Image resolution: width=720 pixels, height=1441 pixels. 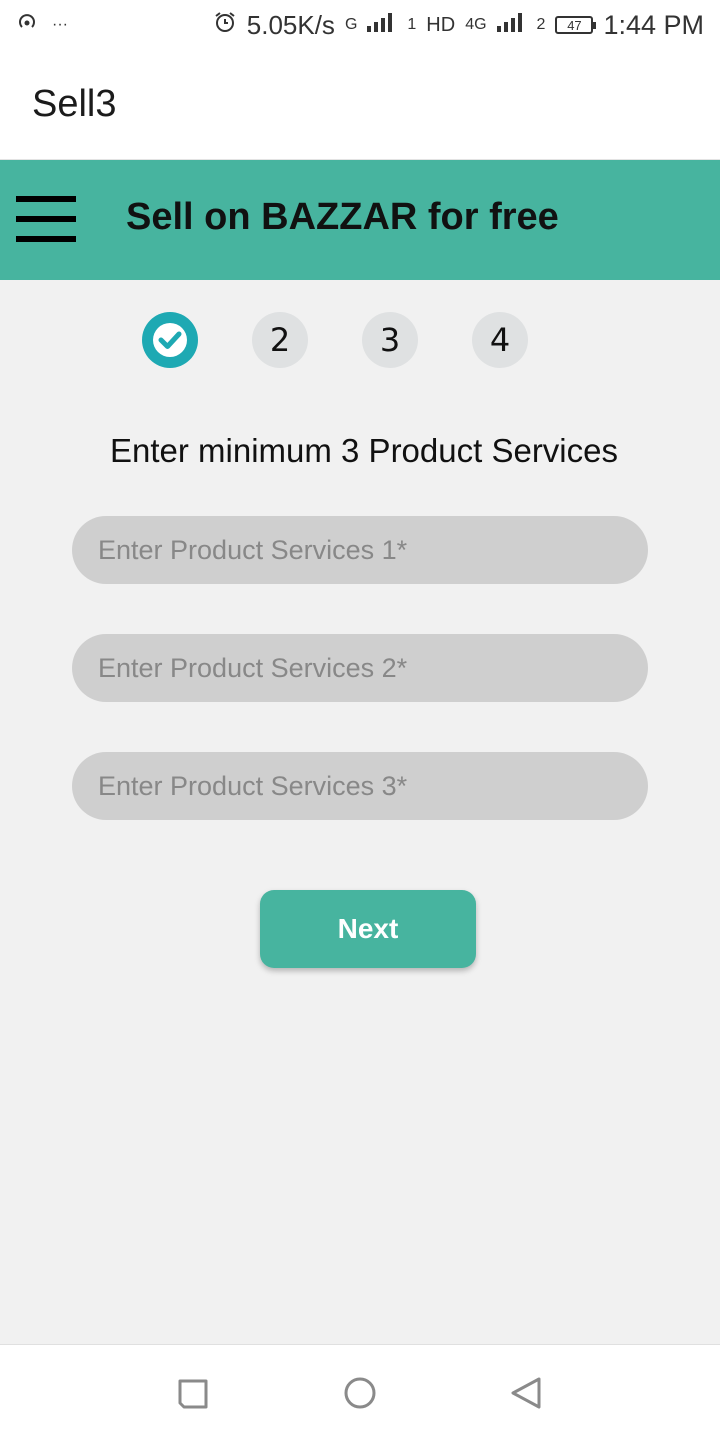 What do you see at coordinates (368, 929) in the screenshot?
I see `next-button: Next` at bounding box center [368, 929].